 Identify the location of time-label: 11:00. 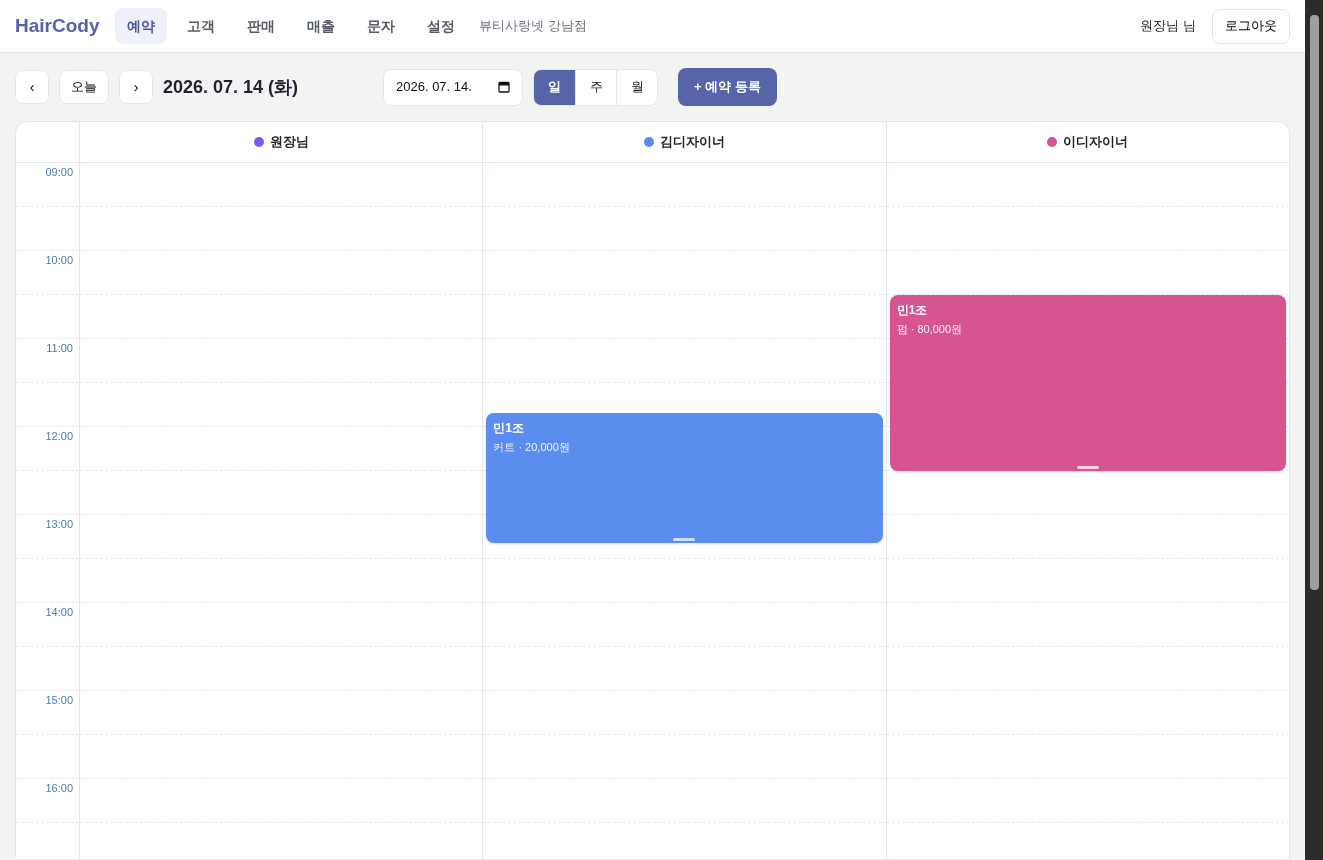
(59, 349).